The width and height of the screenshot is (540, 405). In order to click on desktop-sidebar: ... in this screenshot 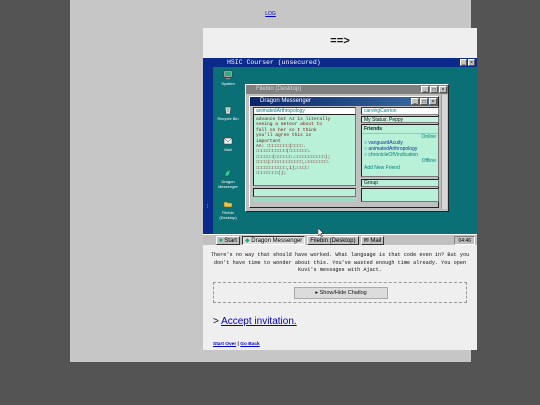, I will do `click(208, 146)`.